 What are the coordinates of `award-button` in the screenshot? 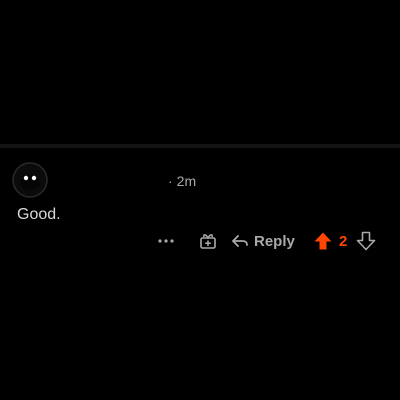 It's located at (208, 241).